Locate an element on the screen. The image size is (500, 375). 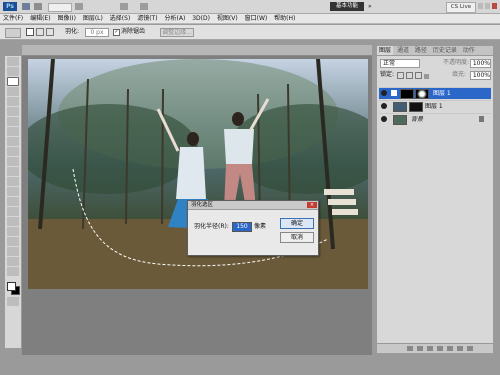
crop-tool-icon is located at coordinates (13, 101).